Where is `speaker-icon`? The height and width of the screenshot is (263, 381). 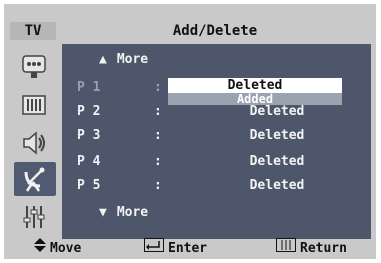
speaker-icon is located at coordinates (34, 143).